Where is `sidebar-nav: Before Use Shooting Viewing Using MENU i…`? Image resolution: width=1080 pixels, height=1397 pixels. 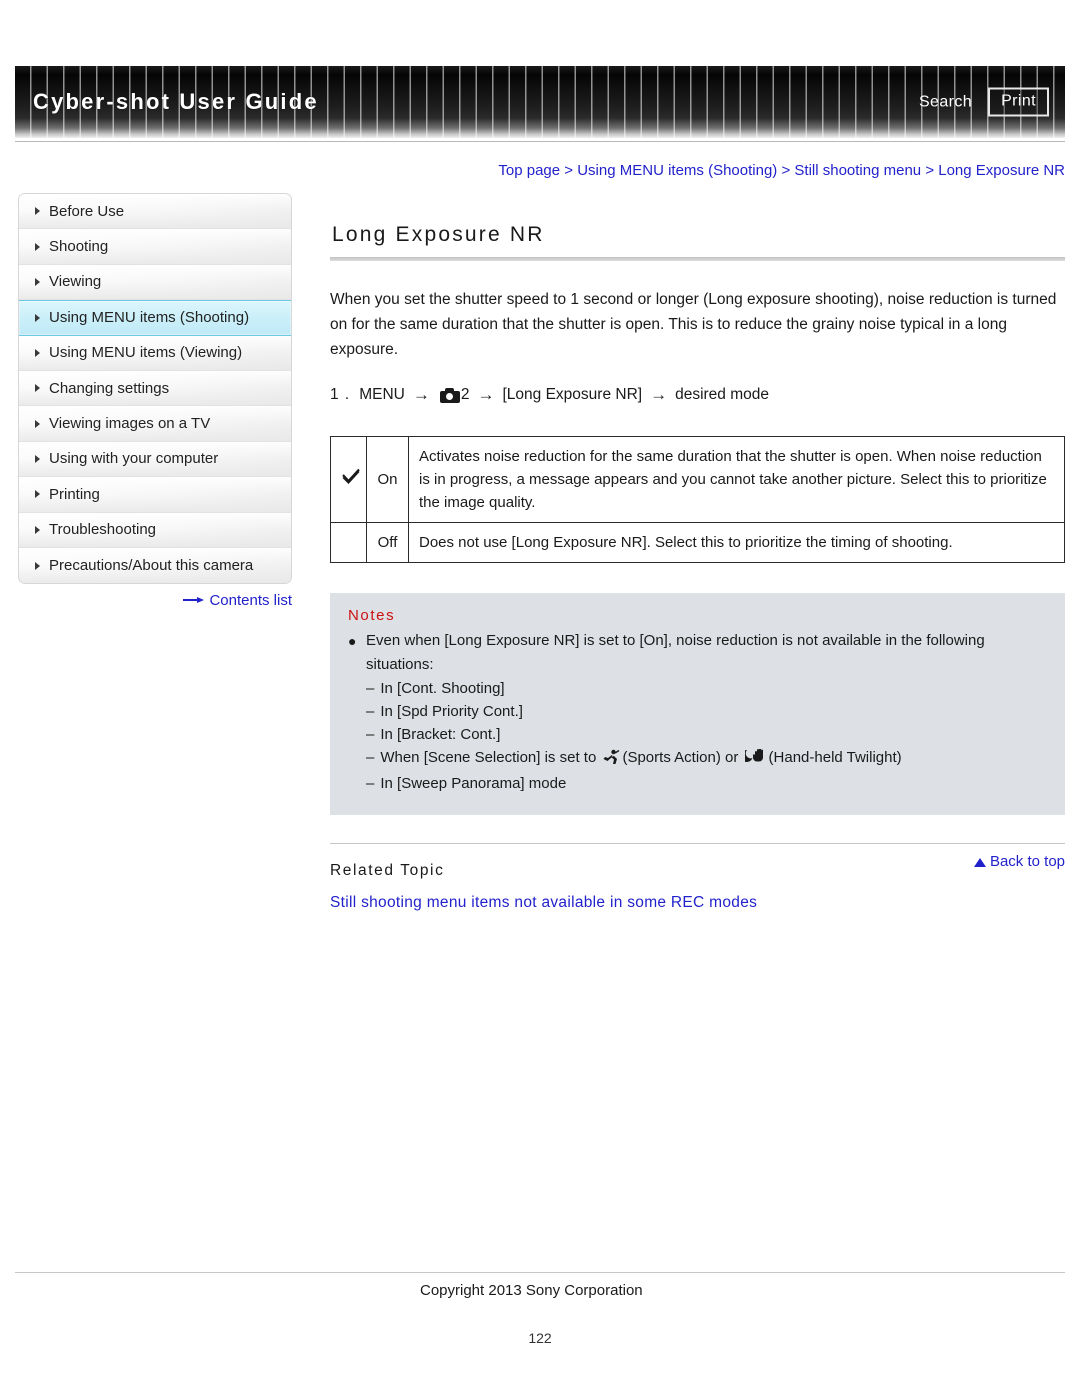 sidebar-nav: Before Use Shooting Viewing Using MENU i… is located at coordinates (155, 389).